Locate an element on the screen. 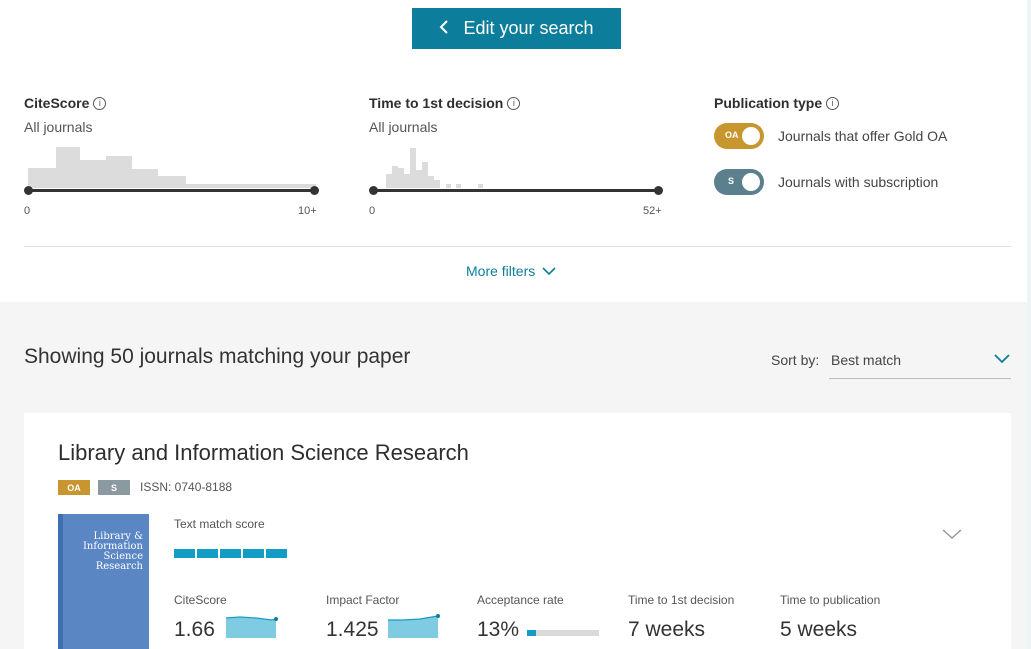 The image size is (1031, 649). more-filters-label: More filters is located at coordinates (501, 271).